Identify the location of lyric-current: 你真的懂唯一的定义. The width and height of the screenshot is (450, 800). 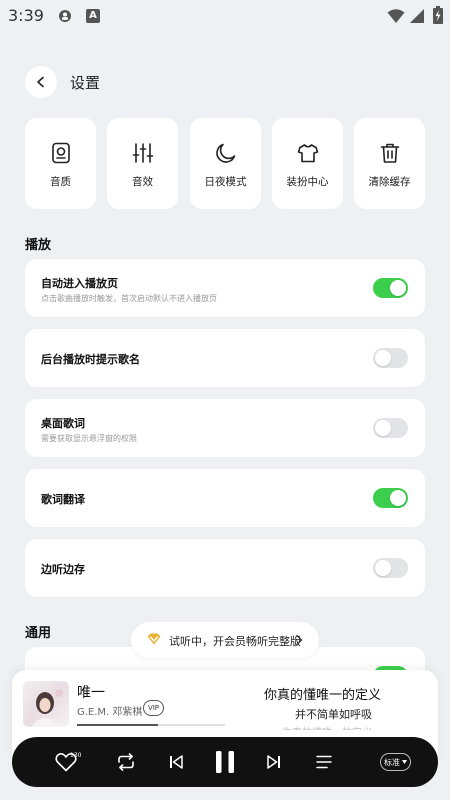
(323, 695).